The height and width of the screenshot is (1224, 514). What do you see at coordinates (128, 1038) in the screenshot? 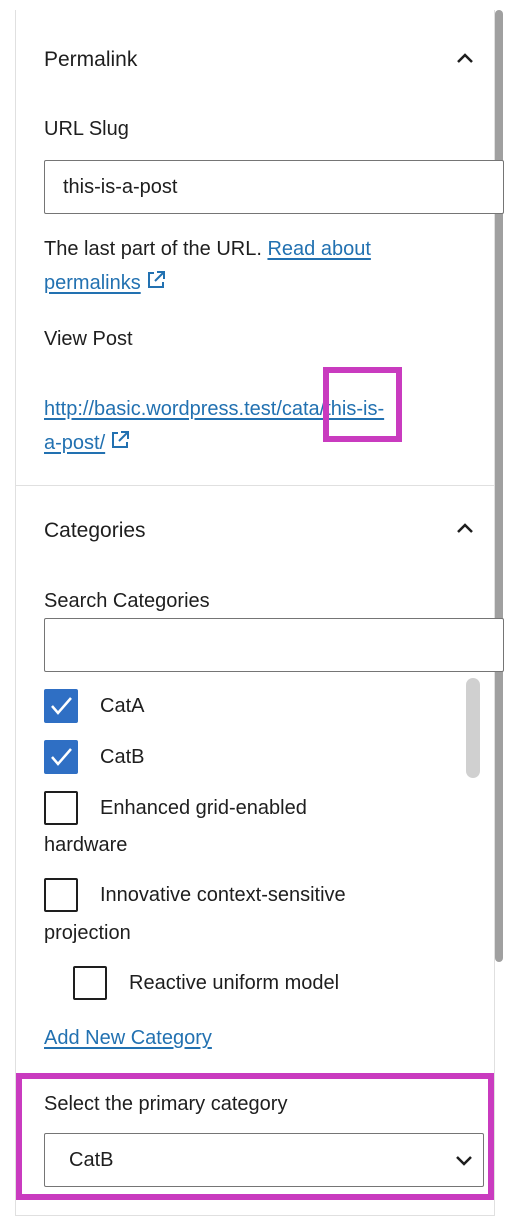
I see `add-new-category-link: Add New Category` at bounding box center [128, 1038].